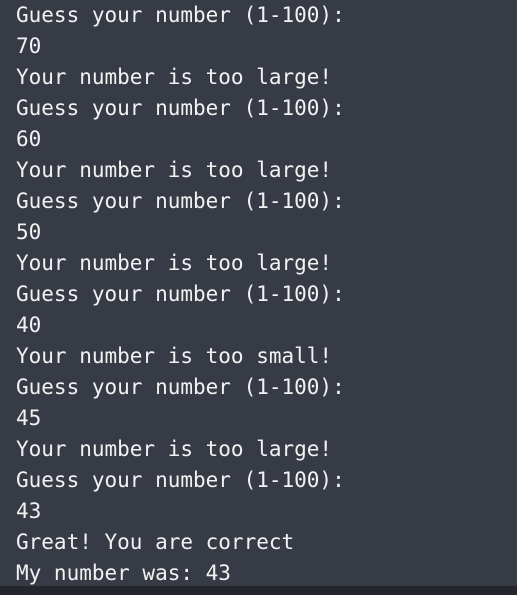 This screenshot has width=517, height=595. What do you see at coordinates (29, 511) in the screenshot?
I see `output-line: 43` at bounding box center [29, 511].